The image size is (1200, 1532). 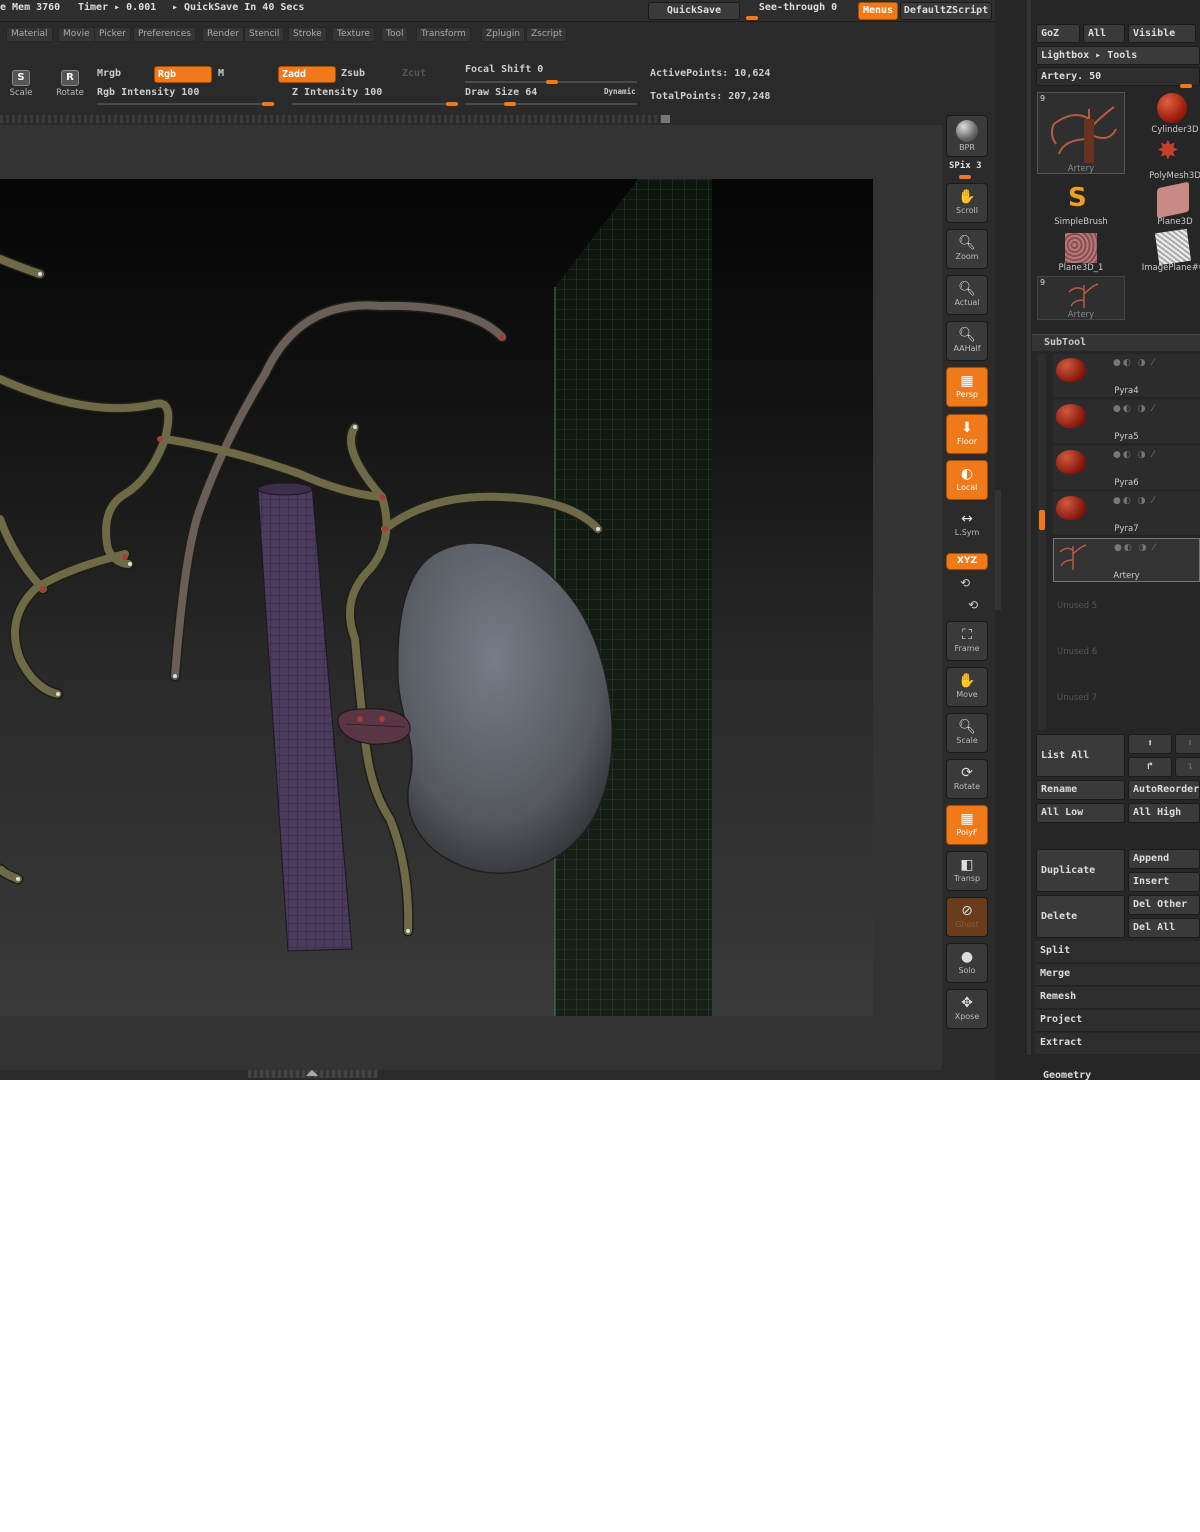 What do you see at coordinates (967, 561) in the screenshot?
I see `xyz-button: XYZ` at bounding box center [967, 561].